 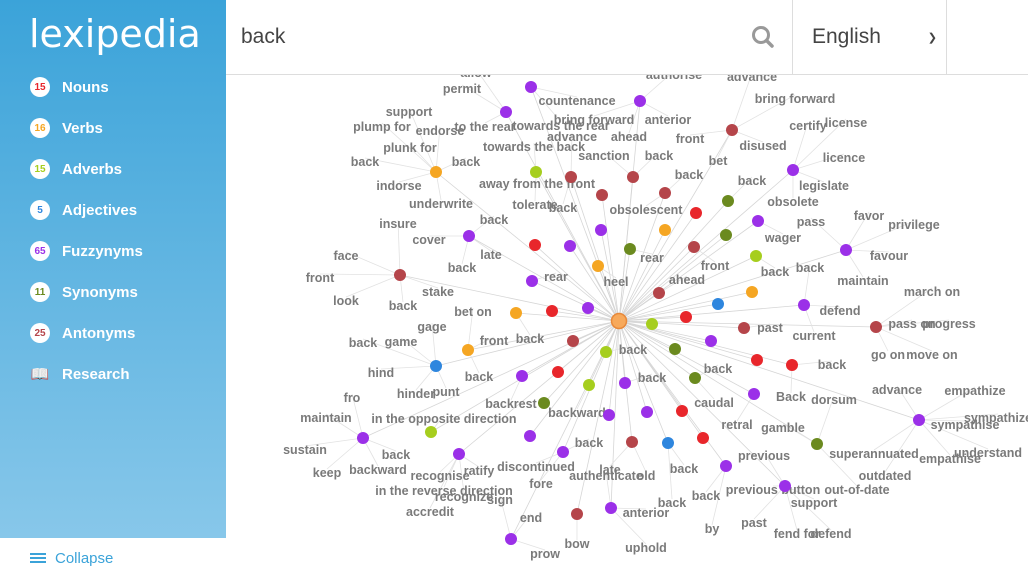 What do you see at coordinates (410, 148) in the screenshot?
I see `word-label: plunk for` at bounding box center [410, 148].